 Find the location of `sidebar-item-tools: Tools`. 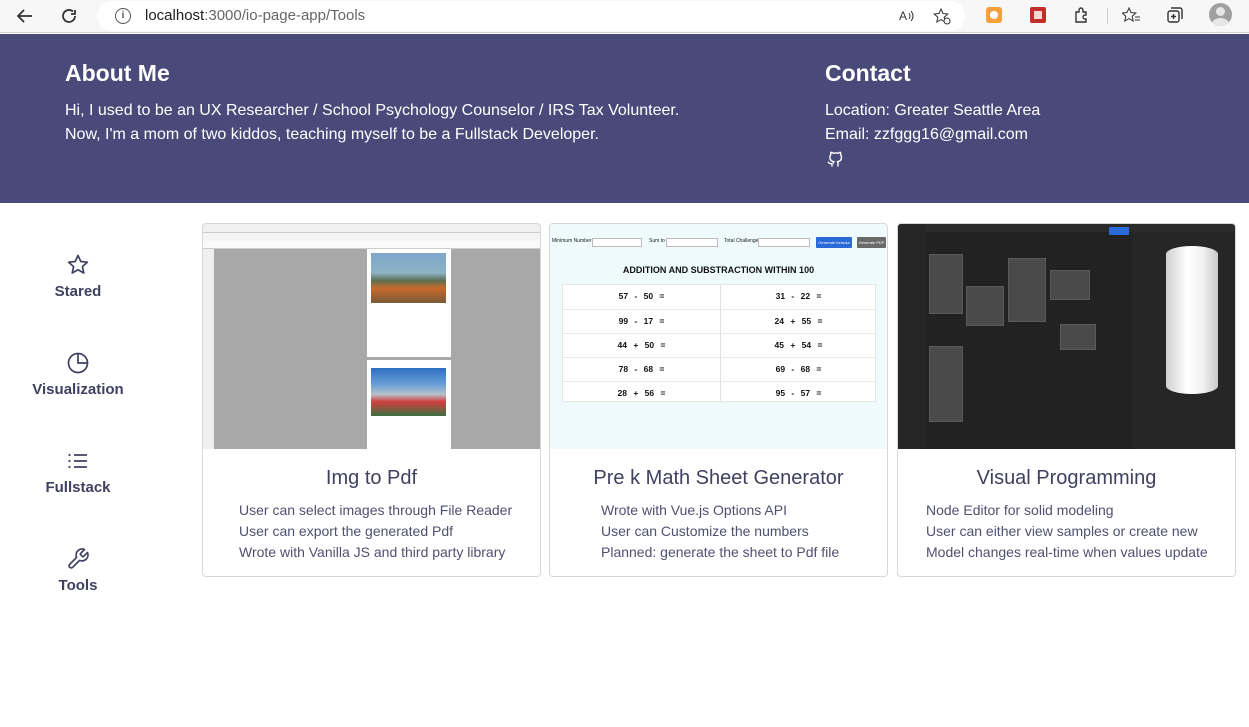

sidebar-item-tools: Tools is located at coordinates (78, 570).